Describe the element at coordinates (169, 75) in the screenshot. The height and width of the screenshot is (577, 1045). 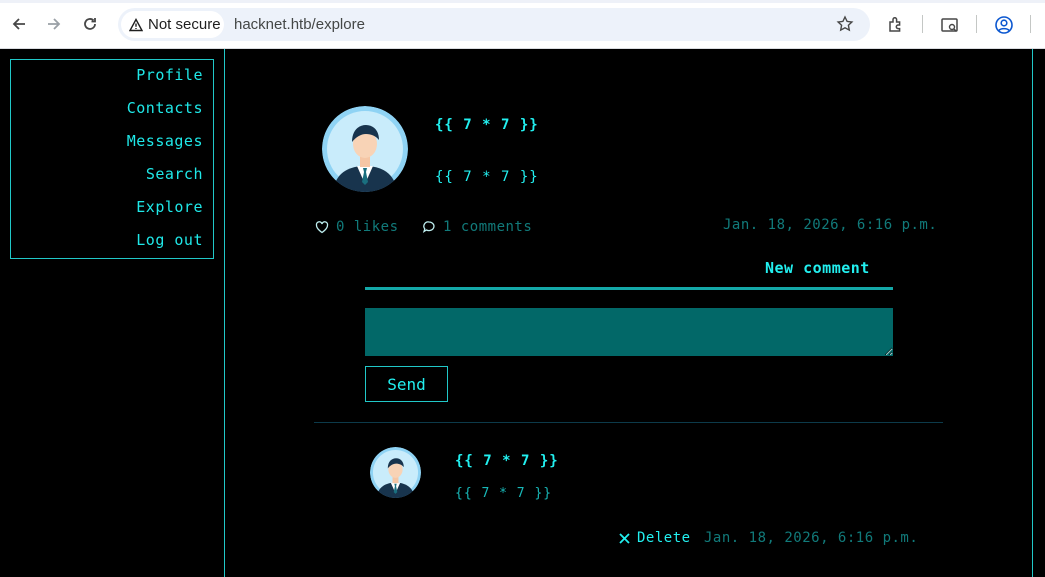
I see `sidebar-item-profile: Profile` at that location.